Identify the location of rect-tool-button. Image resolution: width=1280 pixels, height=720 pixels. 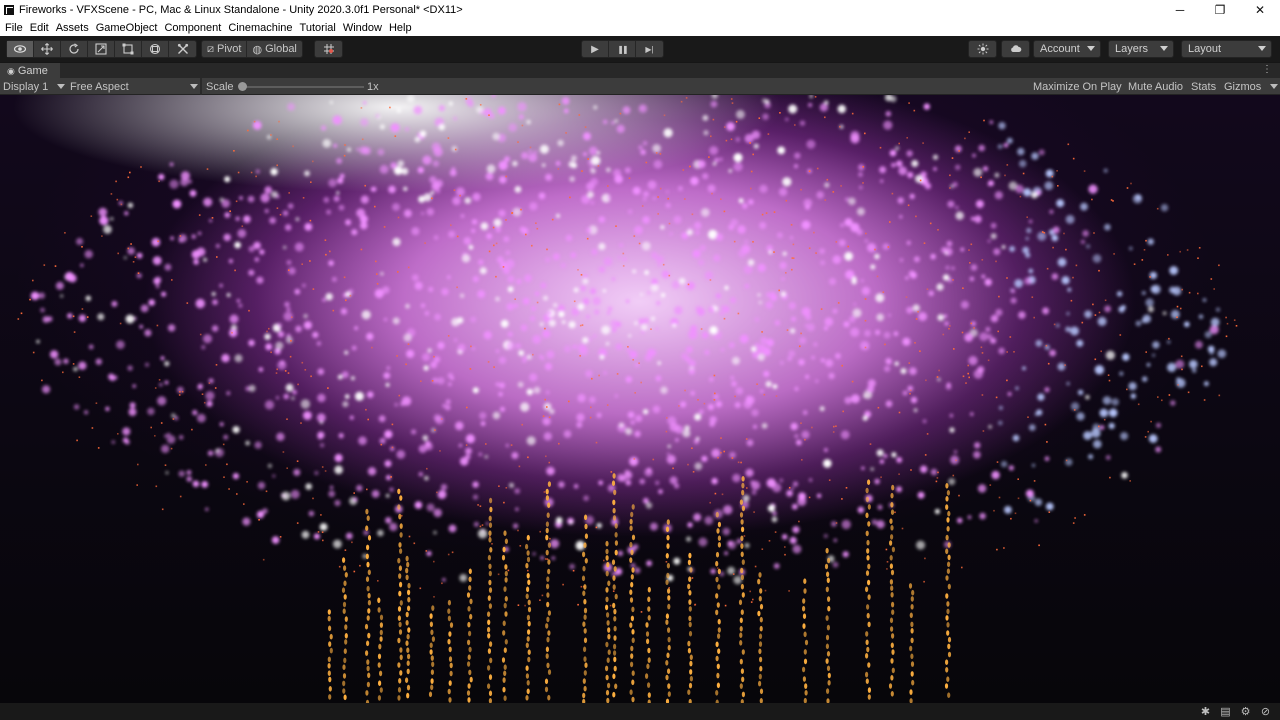
(128, 49).